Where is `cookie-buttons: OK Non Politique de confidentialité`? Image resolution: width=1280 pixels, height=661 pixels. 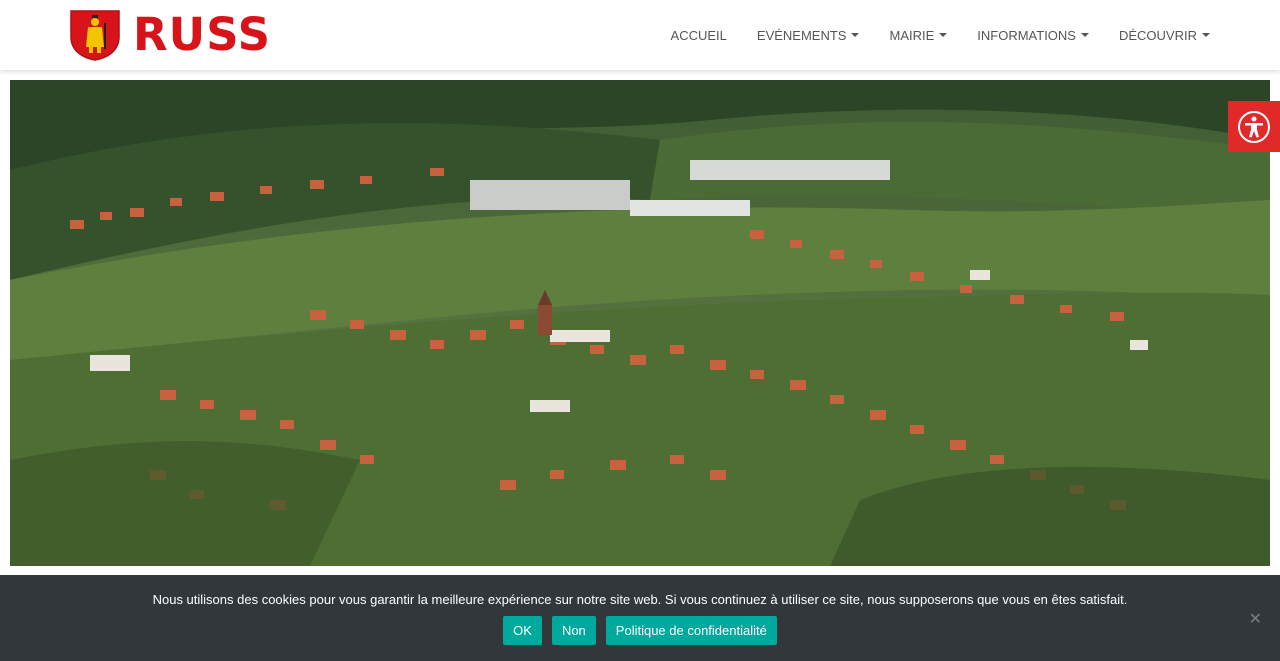
cookie-buttons: OK Non Politique de confidentialité is located at coordinates (640, 630).